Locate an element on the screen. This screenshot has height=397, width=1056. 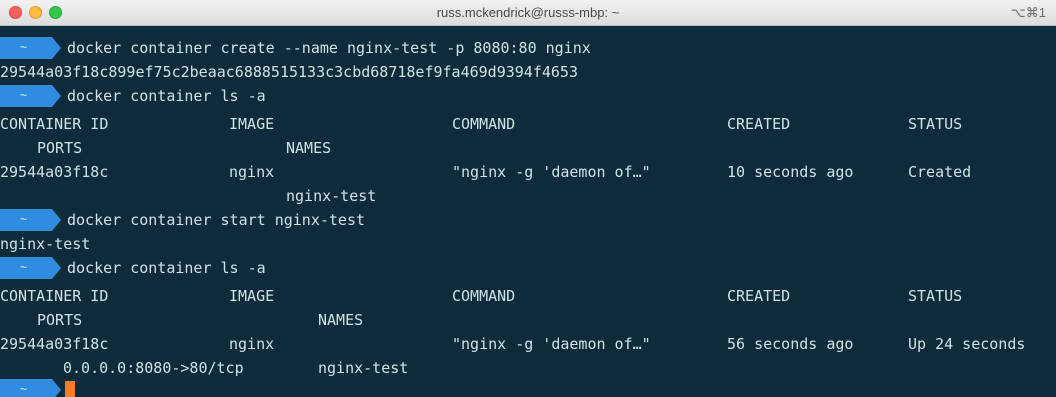
prompt-line: ~ docker container start nginx-test is located at coordinates (182, 220).